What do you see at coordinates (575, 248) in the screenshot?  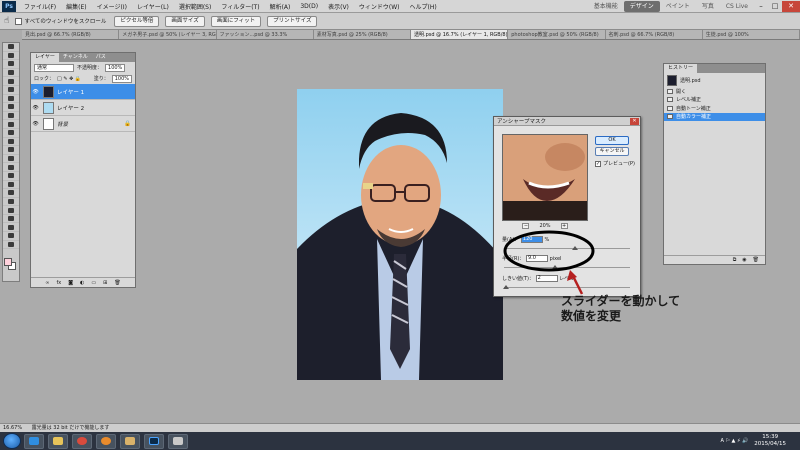 I see `amount-slider-thumb` at bounding box center [575, 248].